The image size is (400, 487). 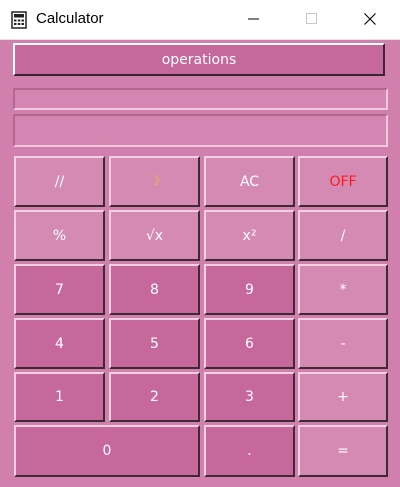 I want to click on digit-2-button: 2, so click(x=154, y=397).